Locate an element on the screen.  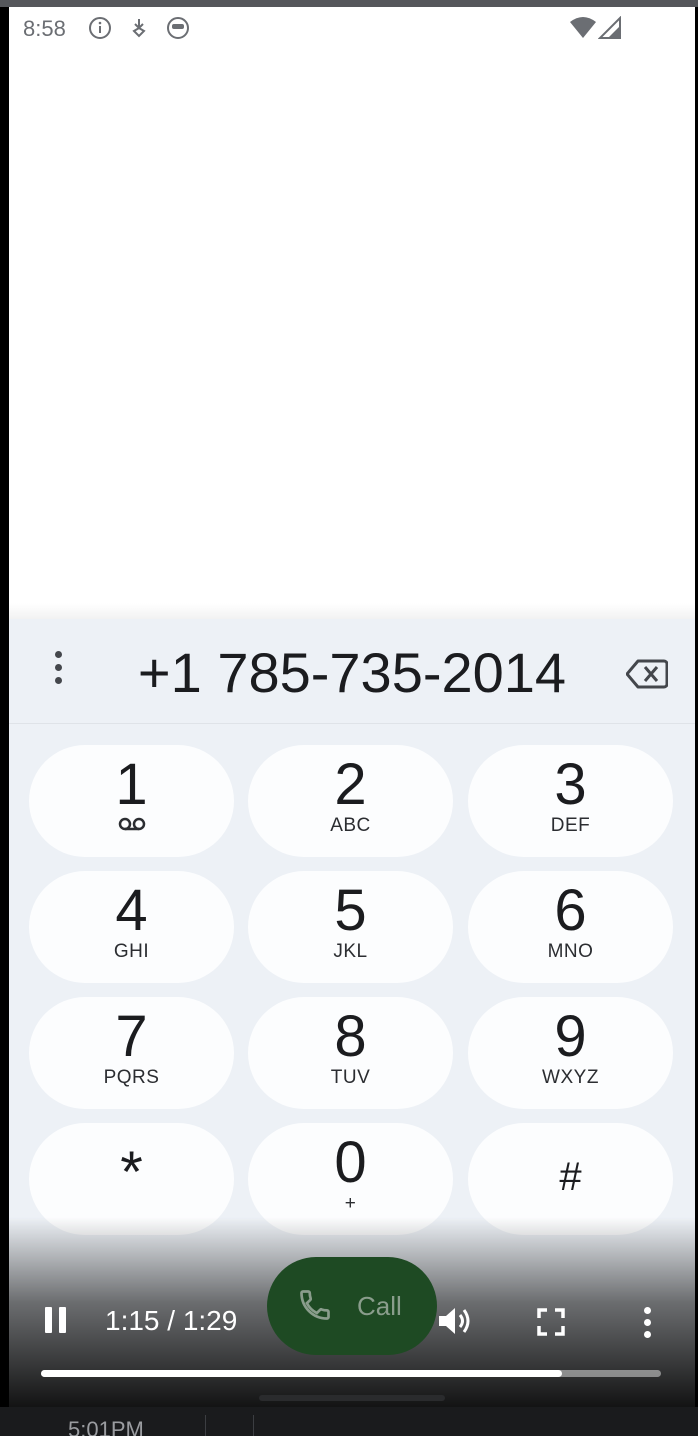
dial-key-4: 4 GHI is located at coordinates (131, 927).